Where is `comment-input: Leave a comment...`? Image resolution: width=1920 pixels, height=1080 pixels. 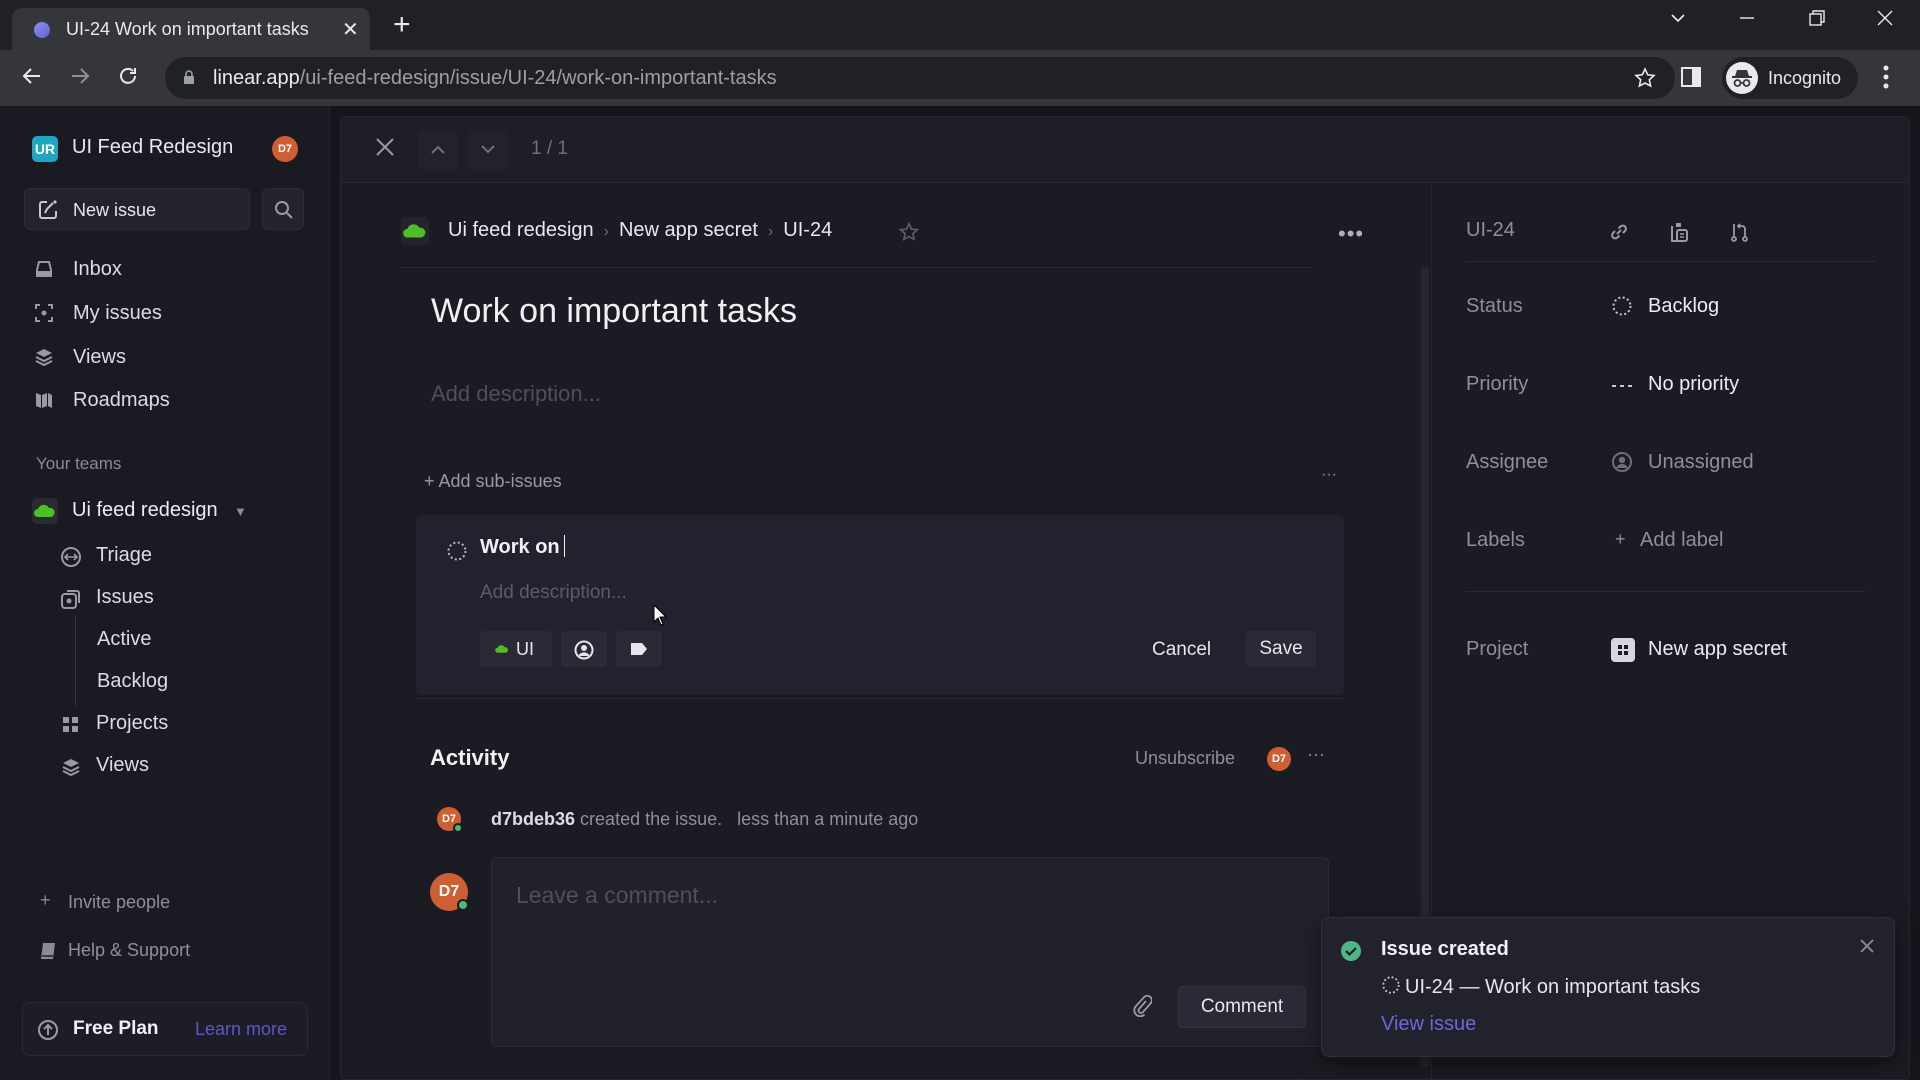 comment-input: Leave a comment... is located at coordinates (617, 895).